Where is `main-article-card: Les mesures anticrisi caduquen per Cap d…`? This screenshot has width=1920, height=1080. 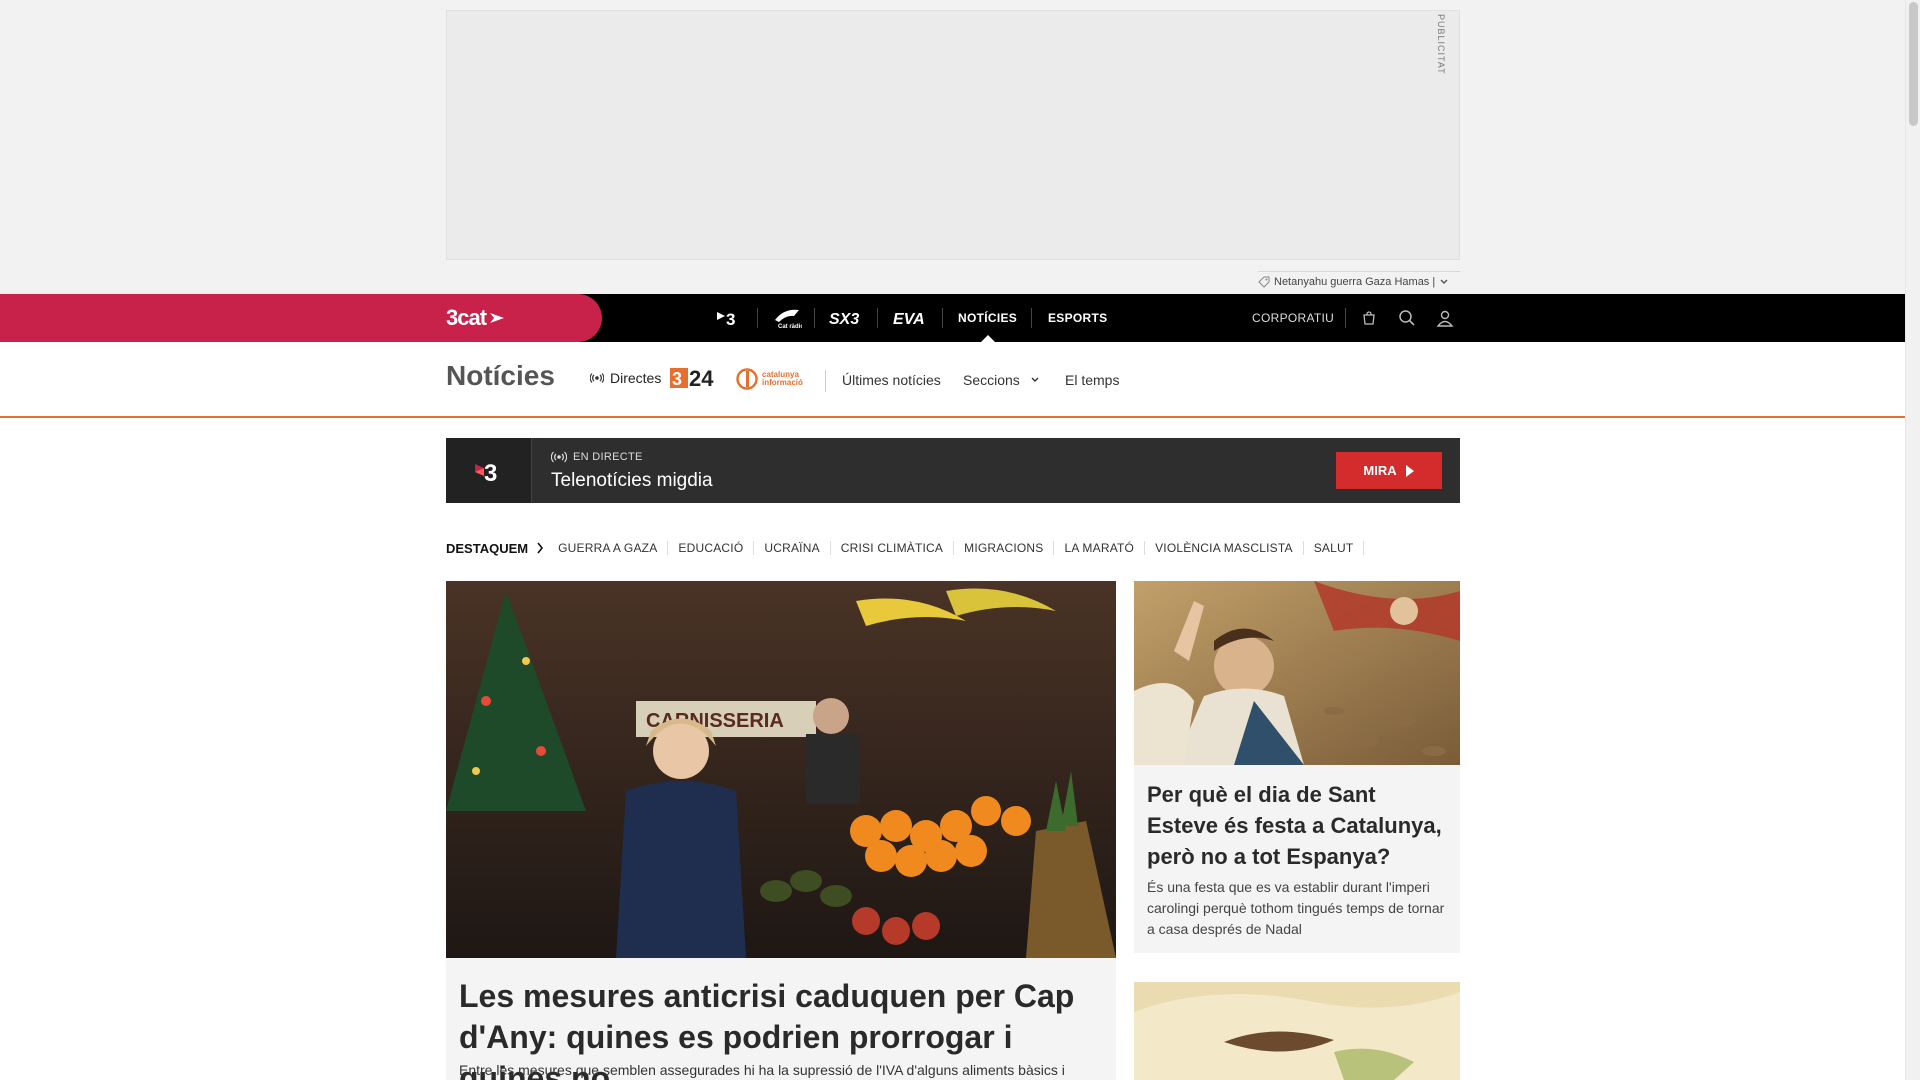
main-article-card: Les mesures anticrisi caduquen per Cap d… is located at coordinates (781, 1019).